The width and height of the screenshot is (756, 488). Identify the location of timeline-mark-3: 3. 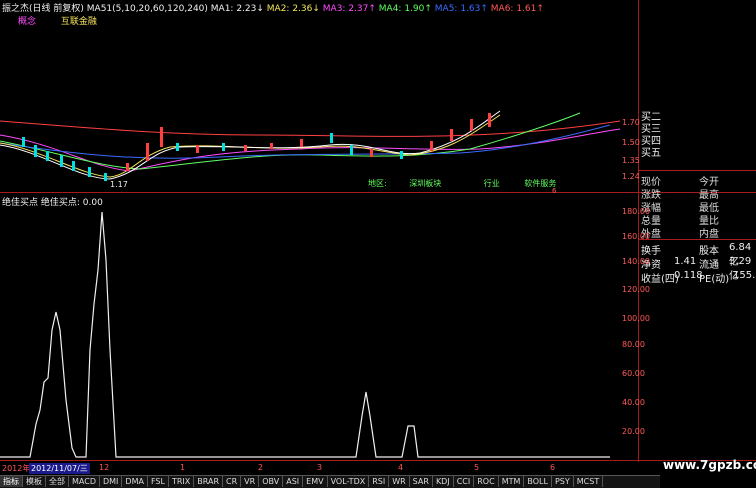
(320, 467).